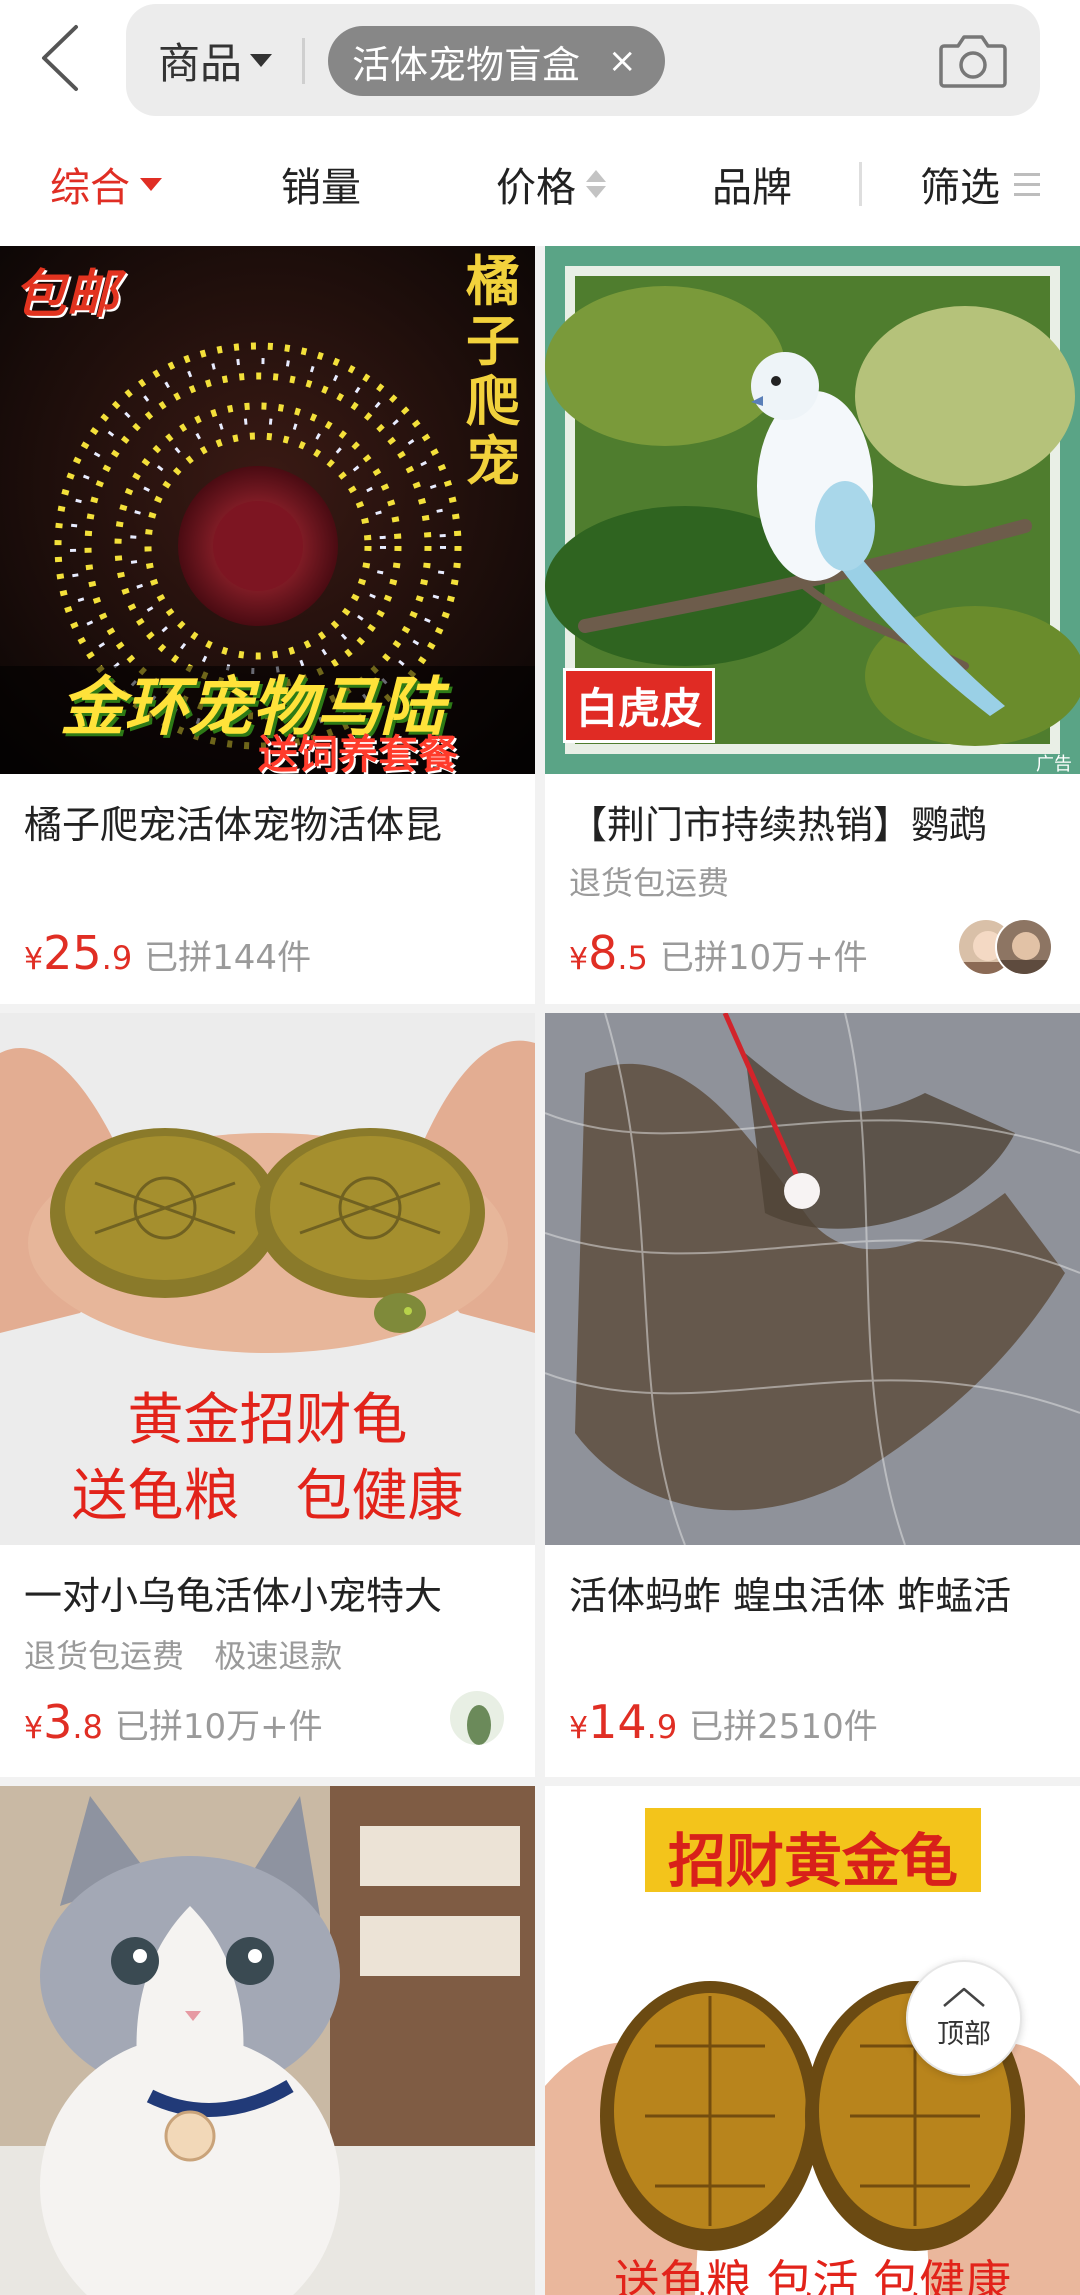 The width and height of the screenshot is (1080, 2295). I want to click on search-scope-dropdown: 商品, so click(215, 60).